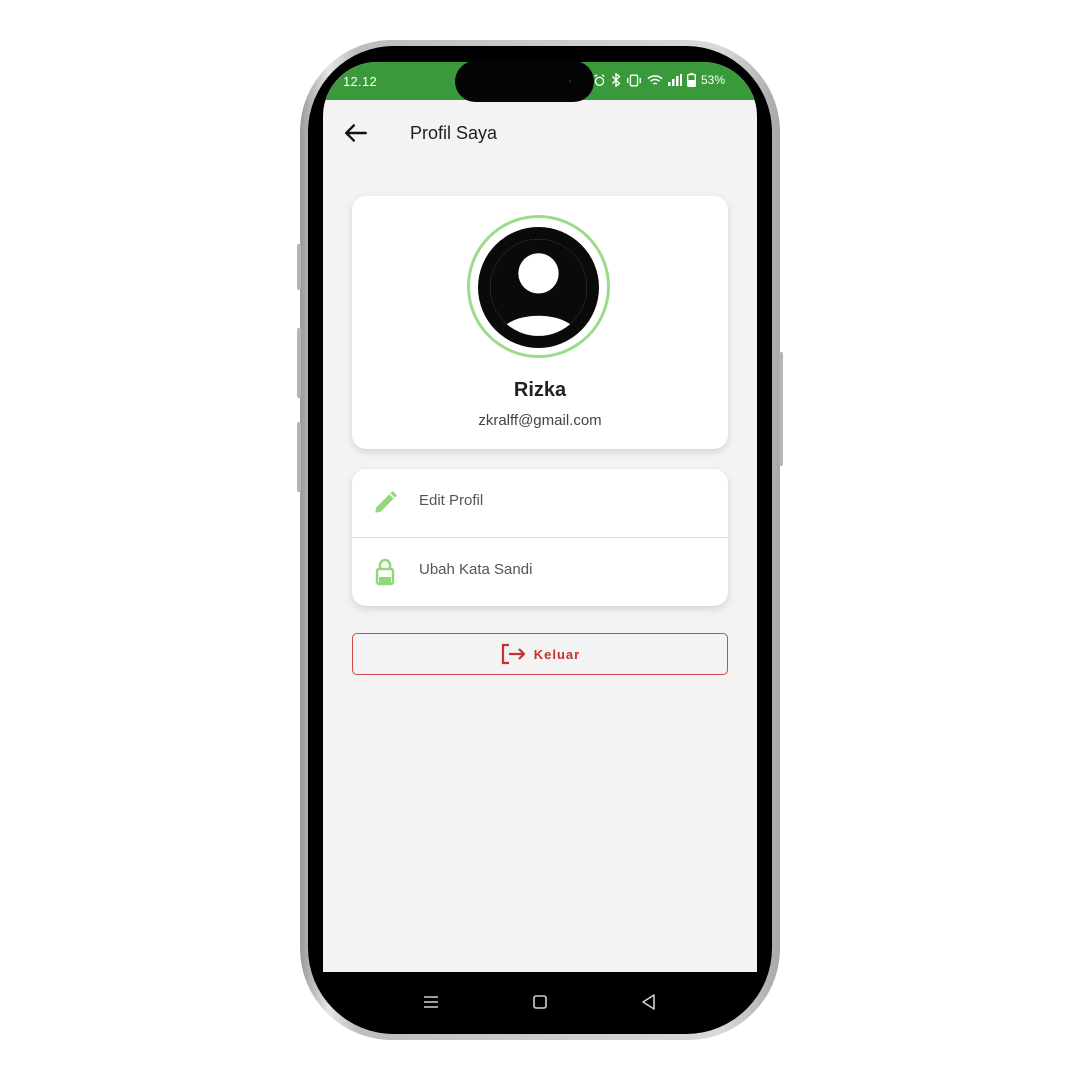  I want to click on change-password-item: Ubah Kata Sandi, so click(540, 572).